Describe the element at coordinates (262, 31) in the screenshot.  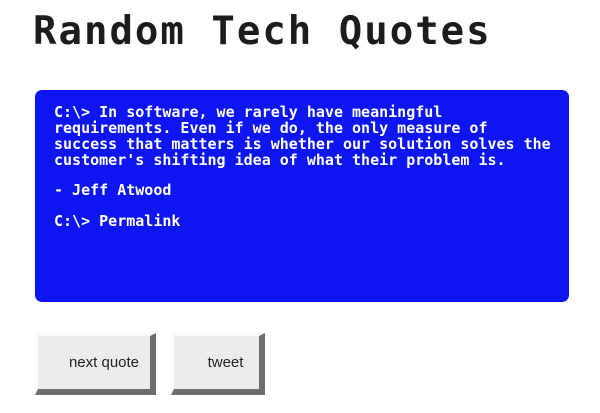
I see `page-title: Random Tech Quotes` at that location.